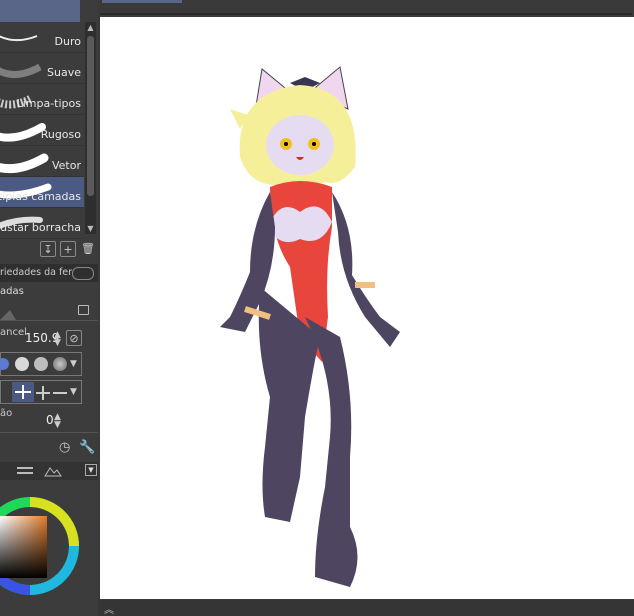 This screenshot has height=616, width=634. What do you see at coordinates (25, 471) in the screenshot?
I see `color-slider-tab-icon` at bounding box center [25, 471].